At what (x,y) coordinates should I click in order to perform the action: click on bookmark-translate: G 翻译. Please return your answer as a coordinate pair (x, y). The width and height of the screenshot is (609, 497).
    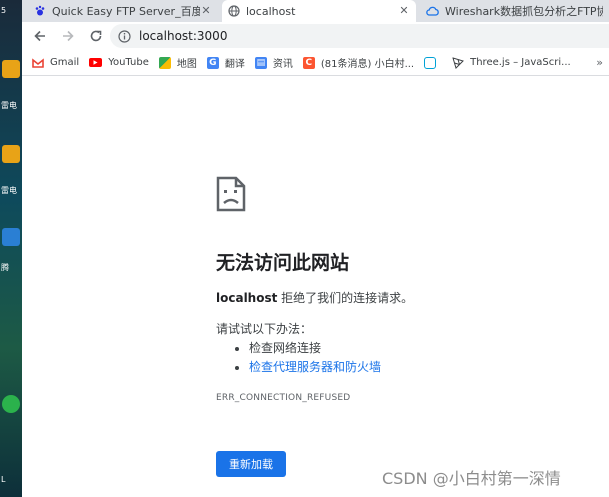
    Looking at the image, I should click on (225, 62).